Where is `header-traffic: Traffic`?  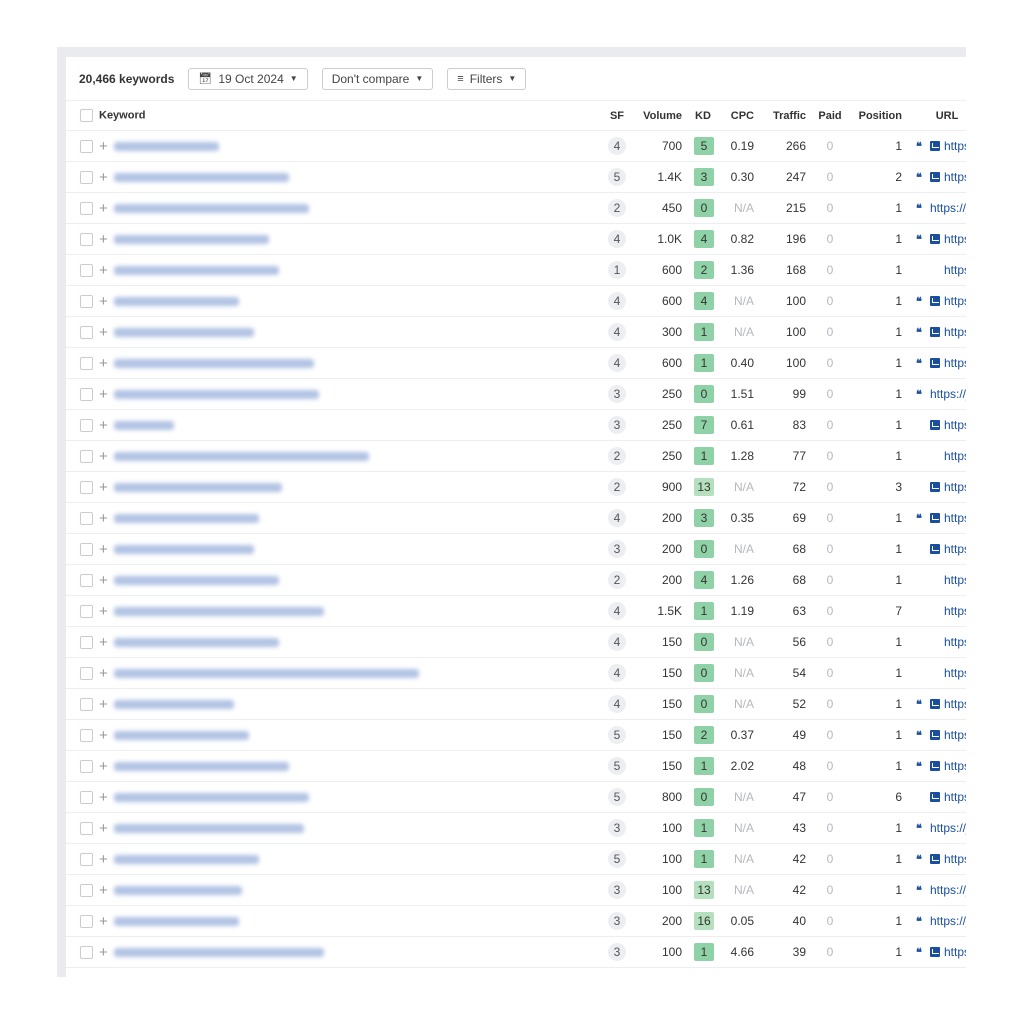 header-traffic: Traffic is located at coordinates (786, 116).